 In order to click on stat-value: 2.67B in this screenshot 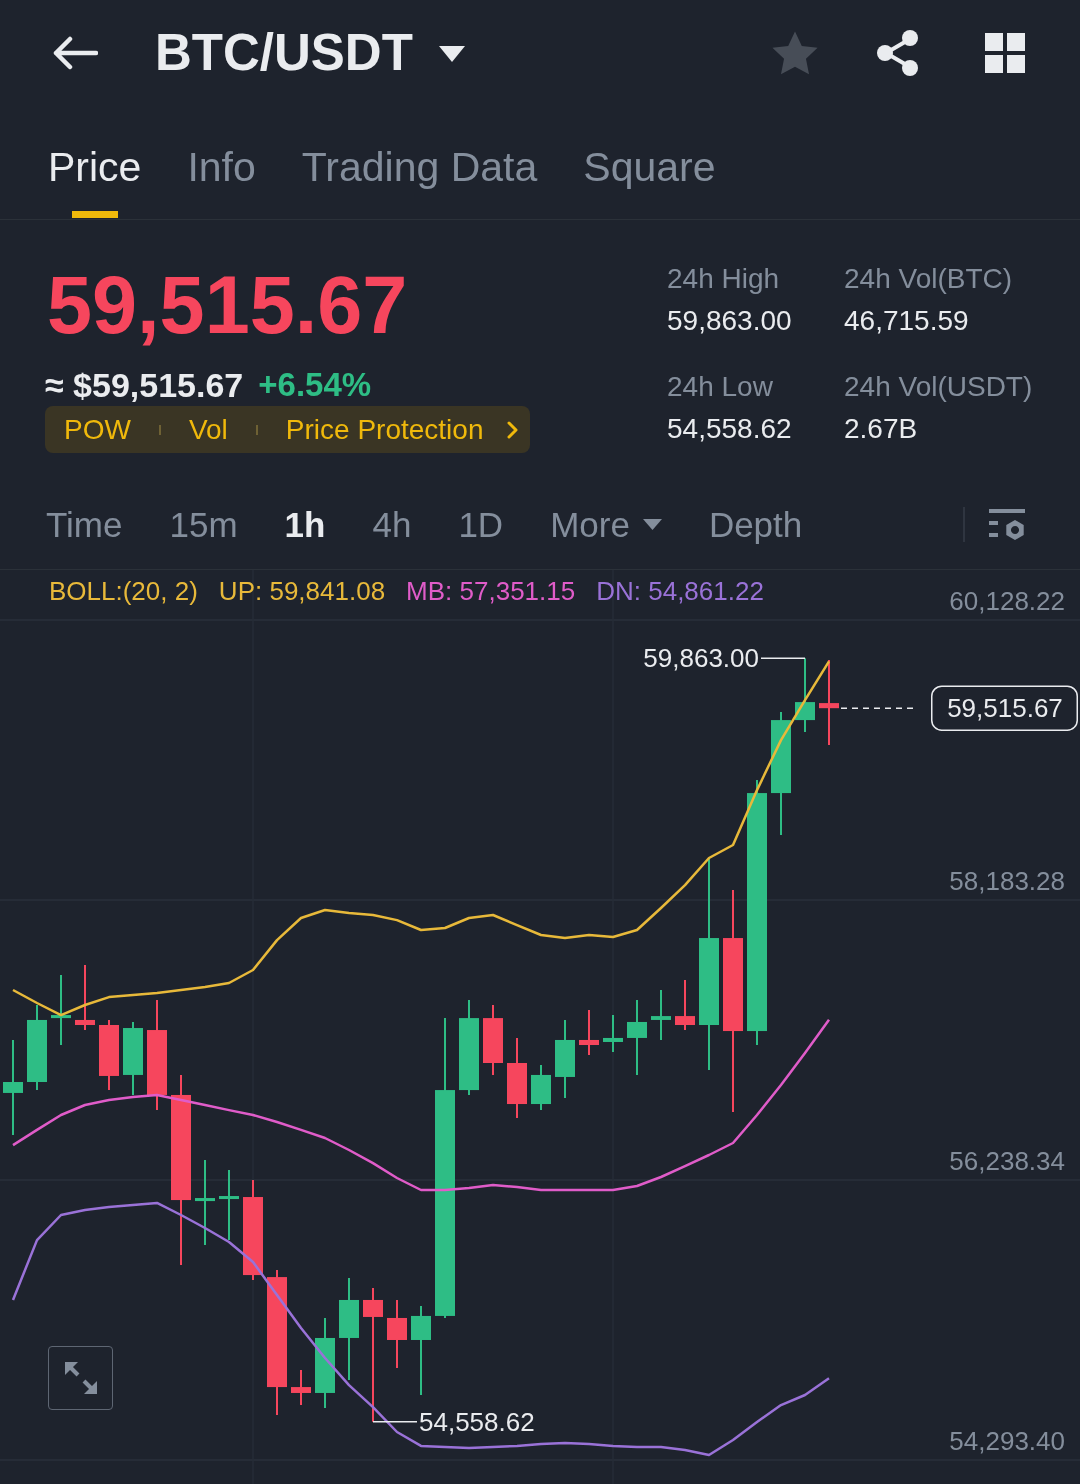, I will do `click(881, 429)`.